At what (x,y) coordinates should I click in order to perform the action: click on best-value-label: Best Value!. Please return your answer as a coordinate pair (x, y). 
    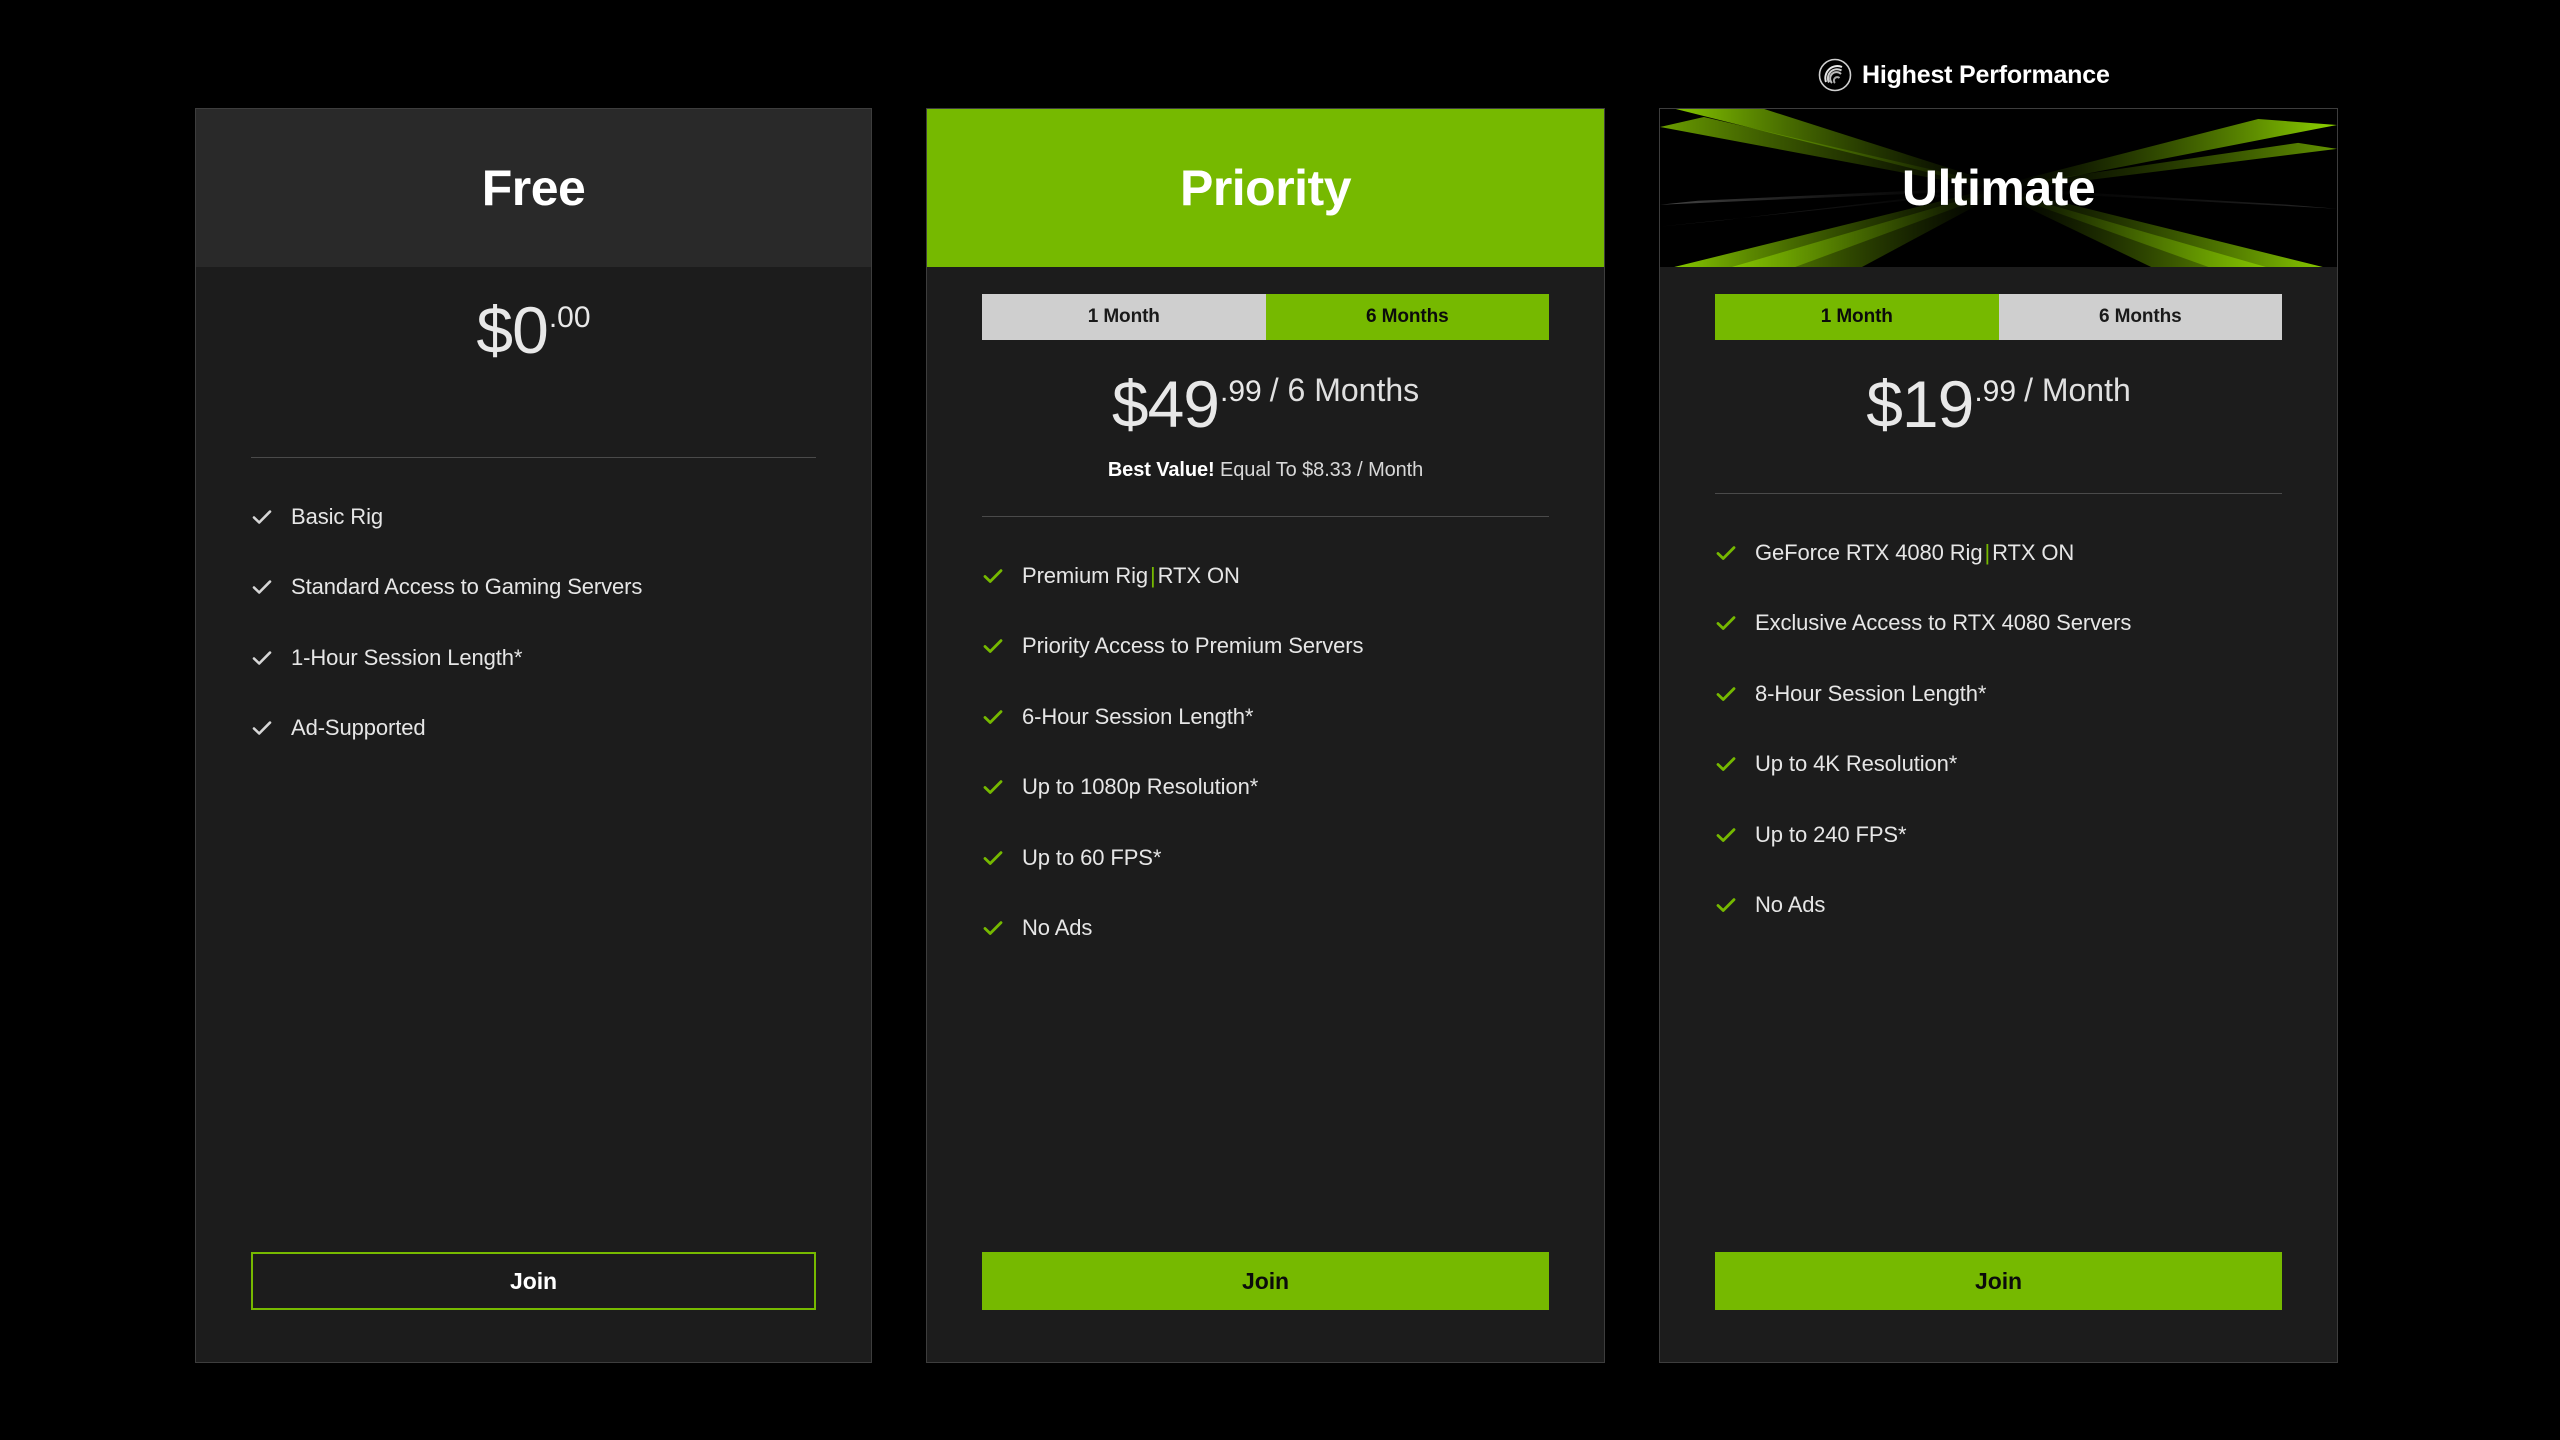
    Looking at the image, I should click on (1161, 470).